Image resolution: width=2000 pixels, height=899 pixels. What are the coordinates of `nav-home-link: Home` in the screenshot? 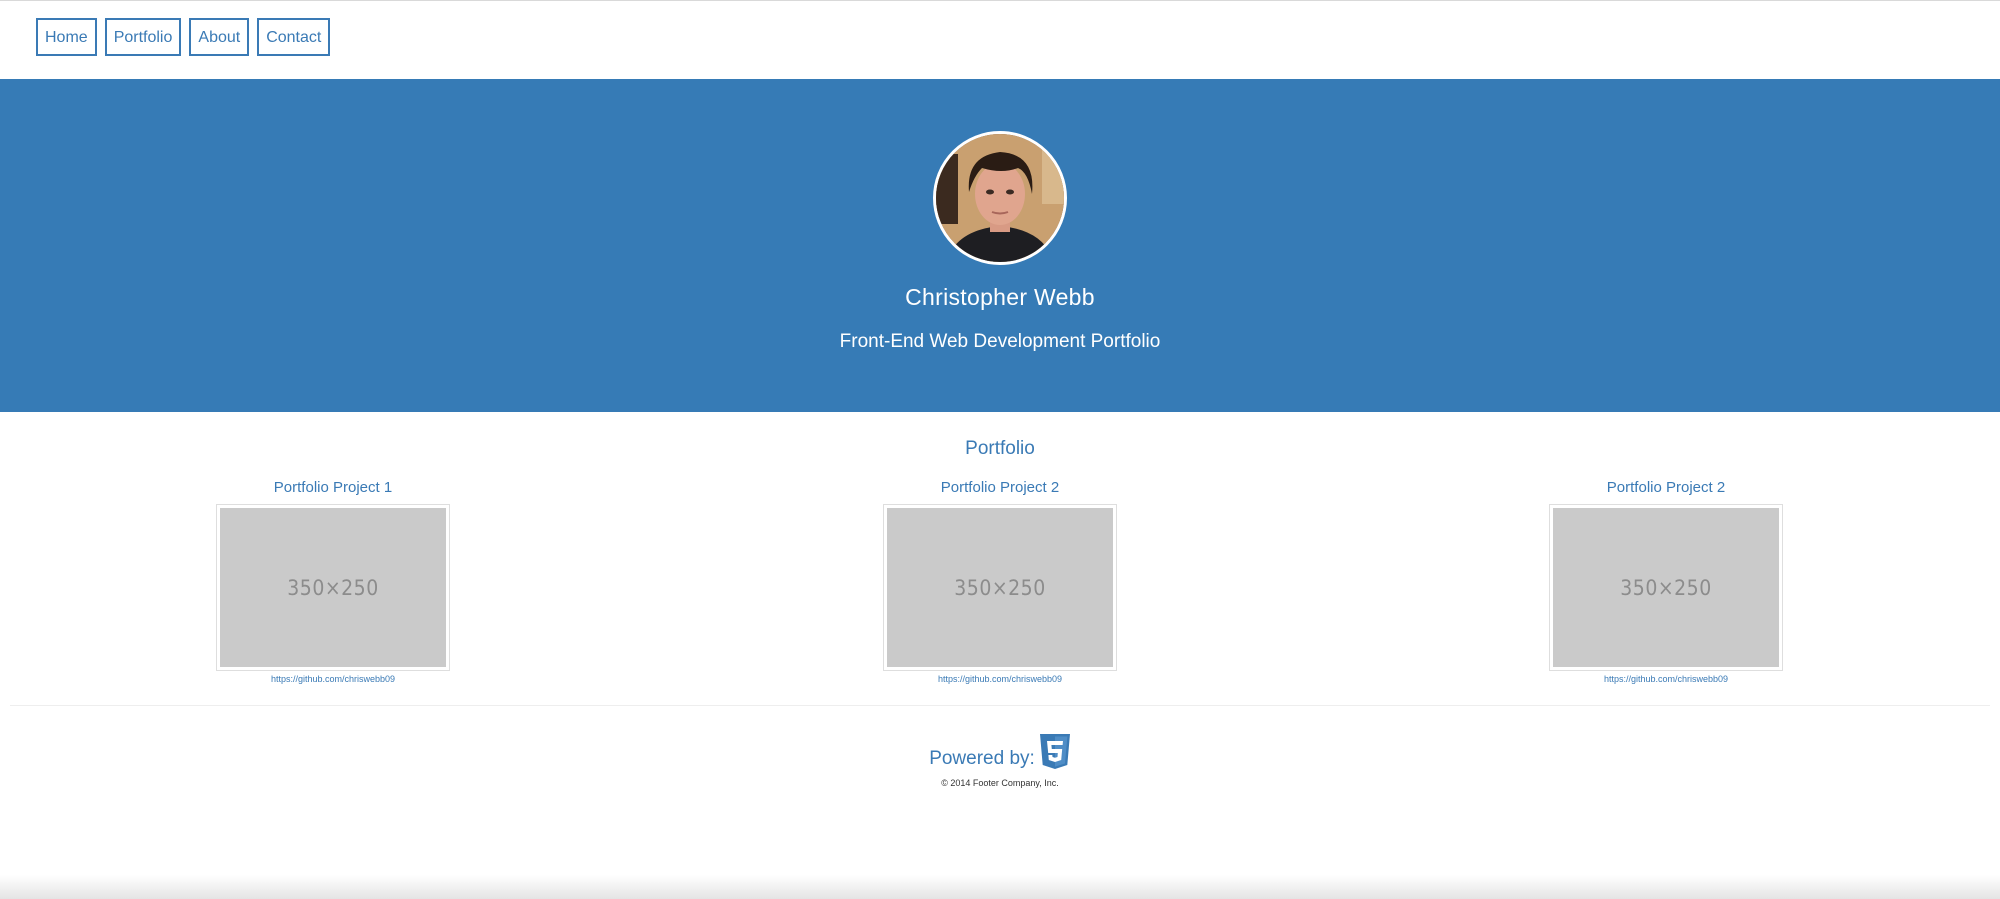 It's located at (66, 37).